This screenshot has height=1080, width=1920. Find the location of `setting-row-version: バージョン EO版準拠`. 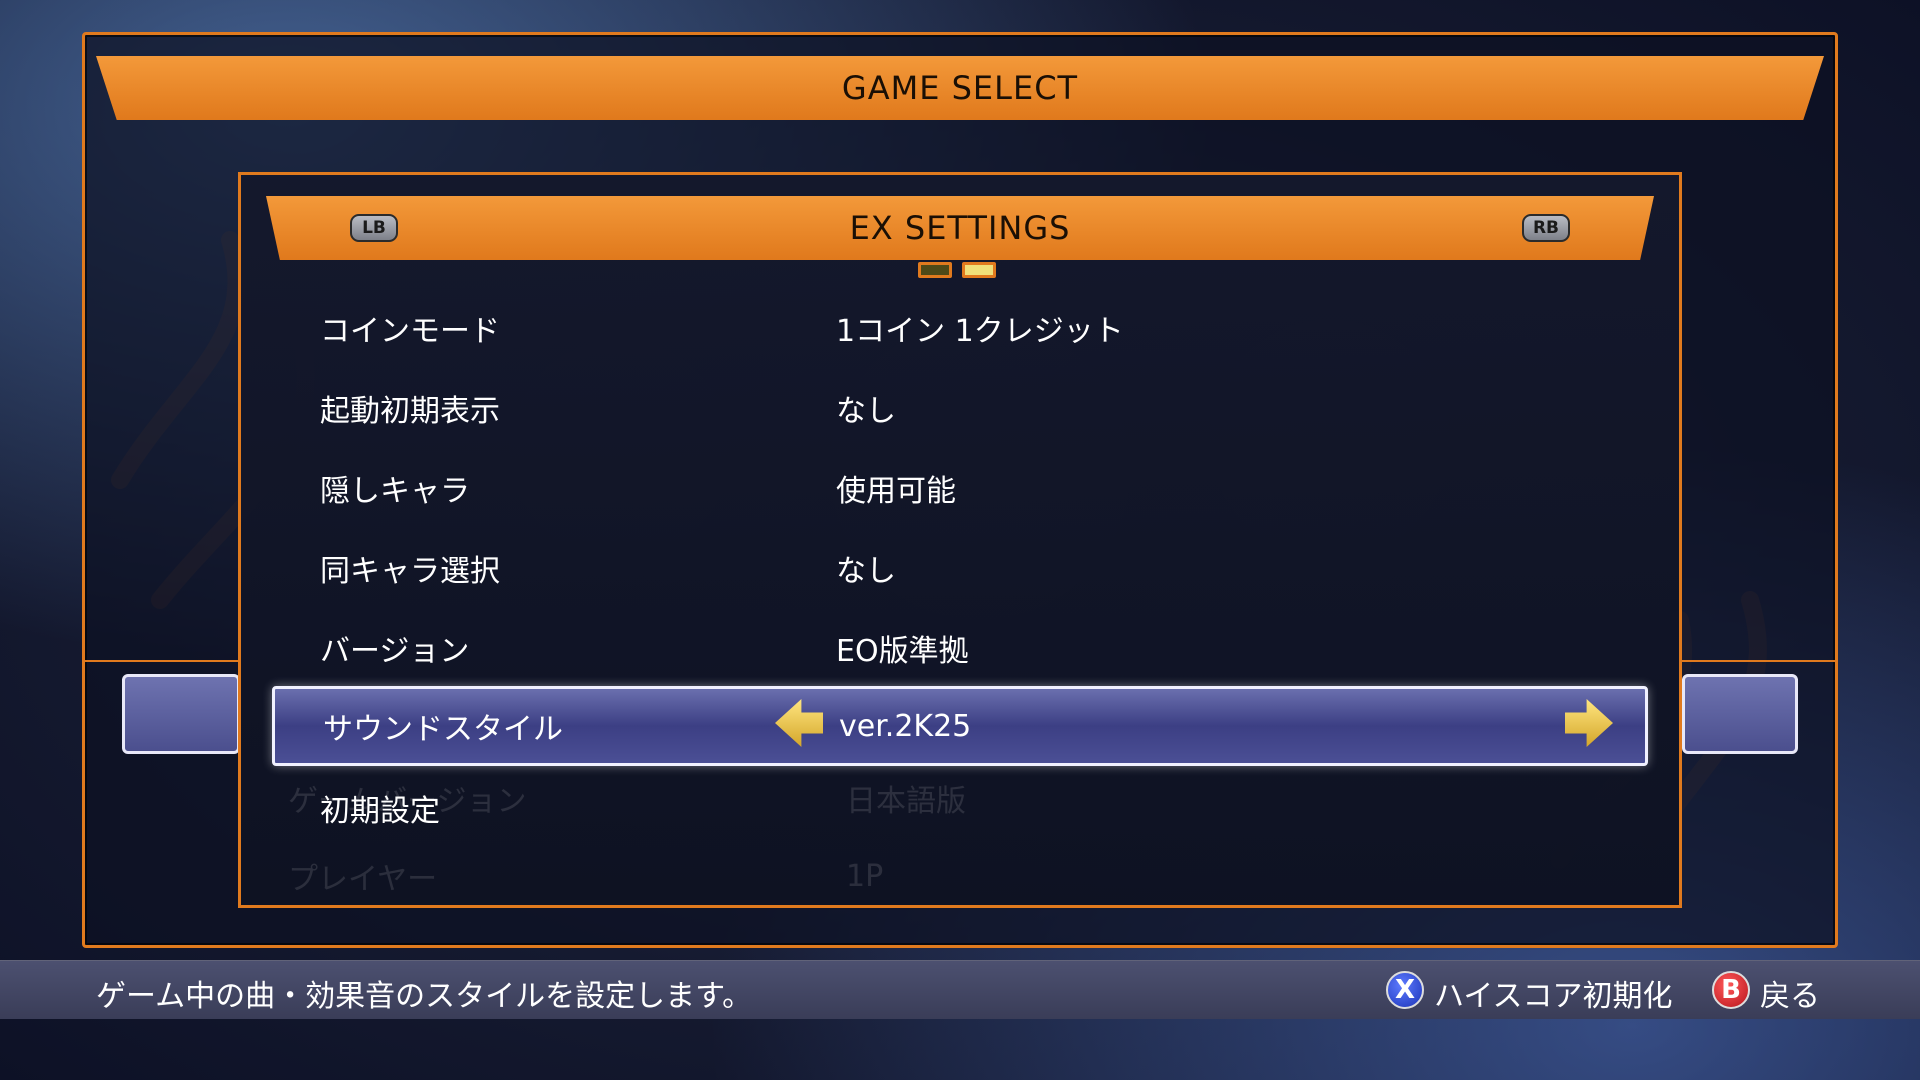

setting-row-version: バージョン EO版準拠 is located at coordinates (960, 648).